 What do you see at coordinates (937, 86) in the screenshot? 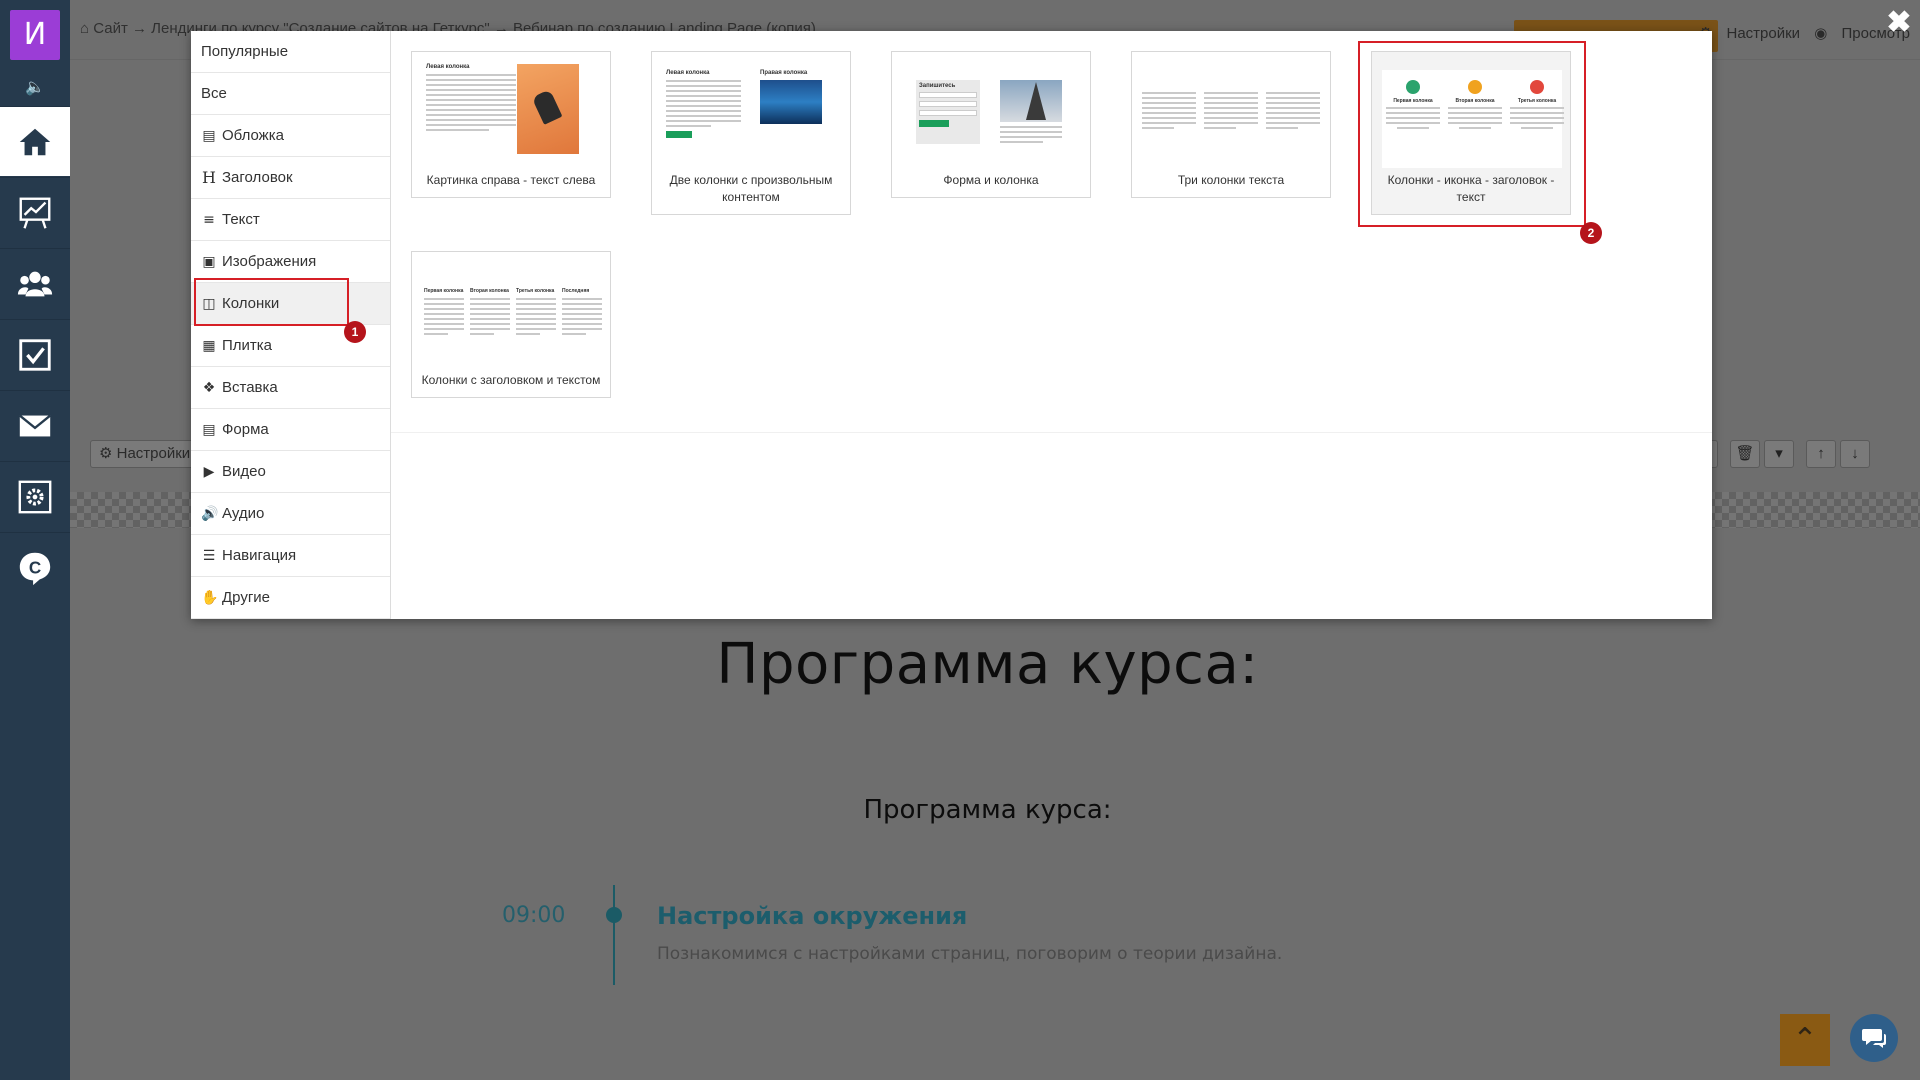
I see `thumb-heading: Запишитесь` at bounding box center [937, 86].